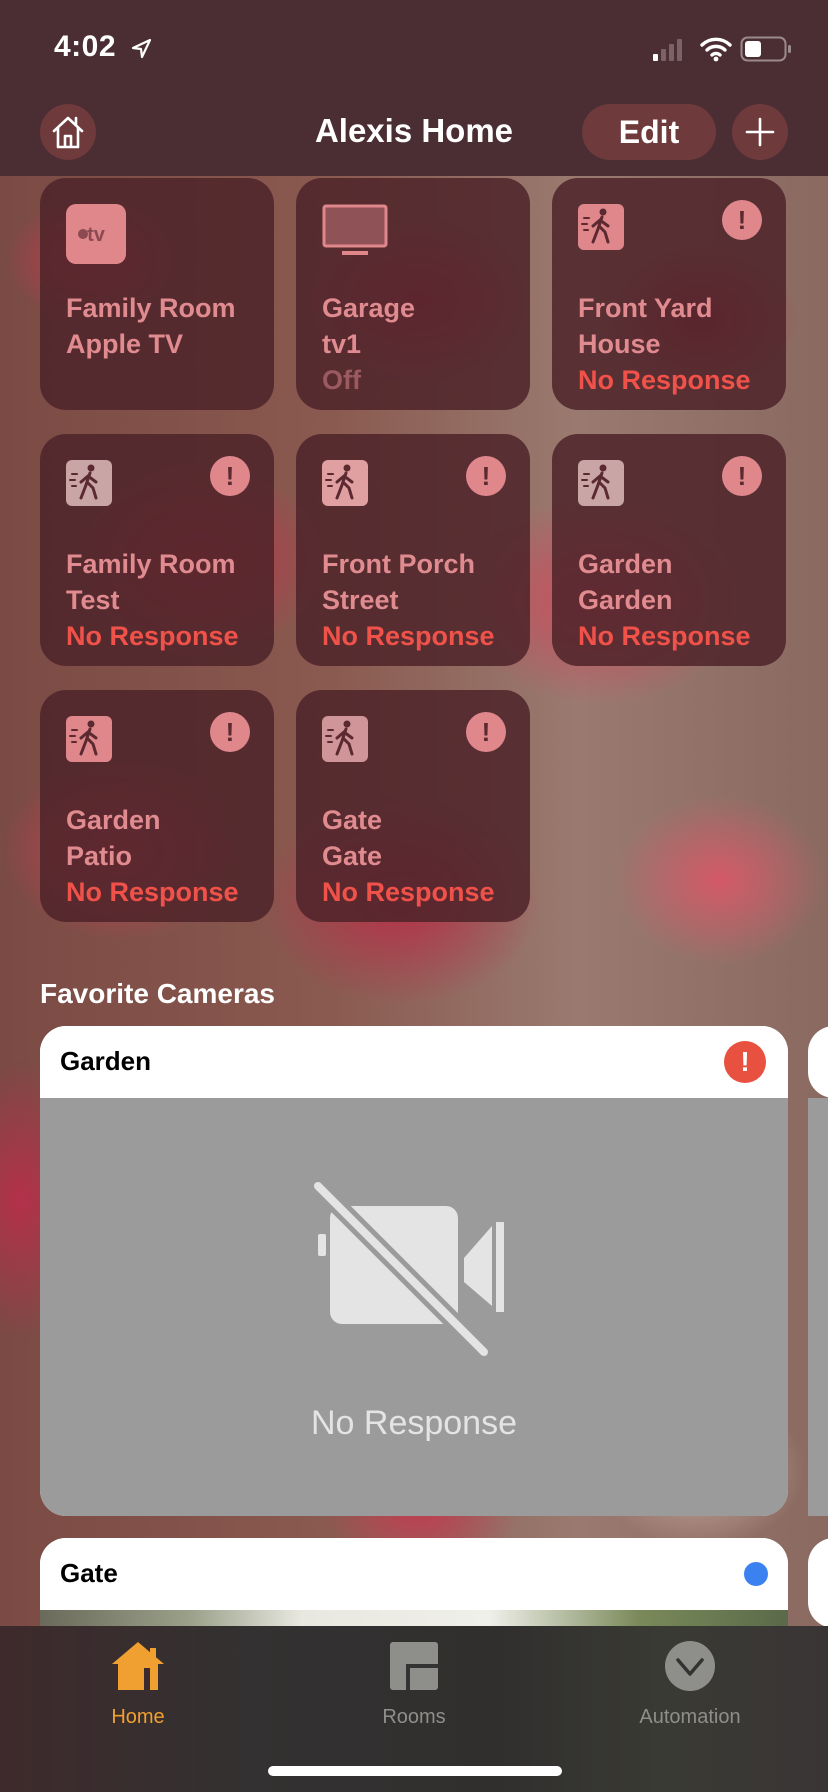 The width and height of the screenshot is (828, 1792). Describe the element at coordinates (360, 600) in the screenshot. I see `accessory-name: Street` at that location.